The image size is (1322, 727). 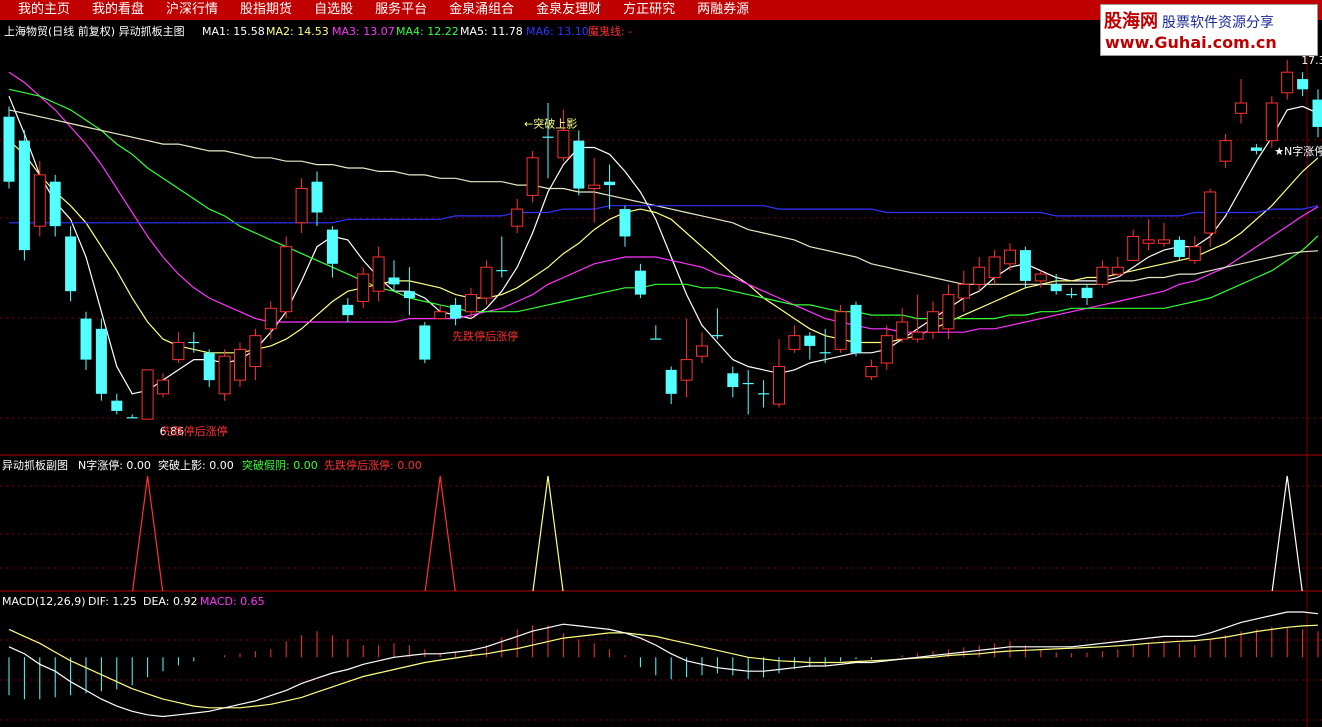 What do you see at coordinates (373, 465) in the screenshot?
I see `sub-label-3: 先跌停后涨停: 0.00` at bounding box center [373, 465].